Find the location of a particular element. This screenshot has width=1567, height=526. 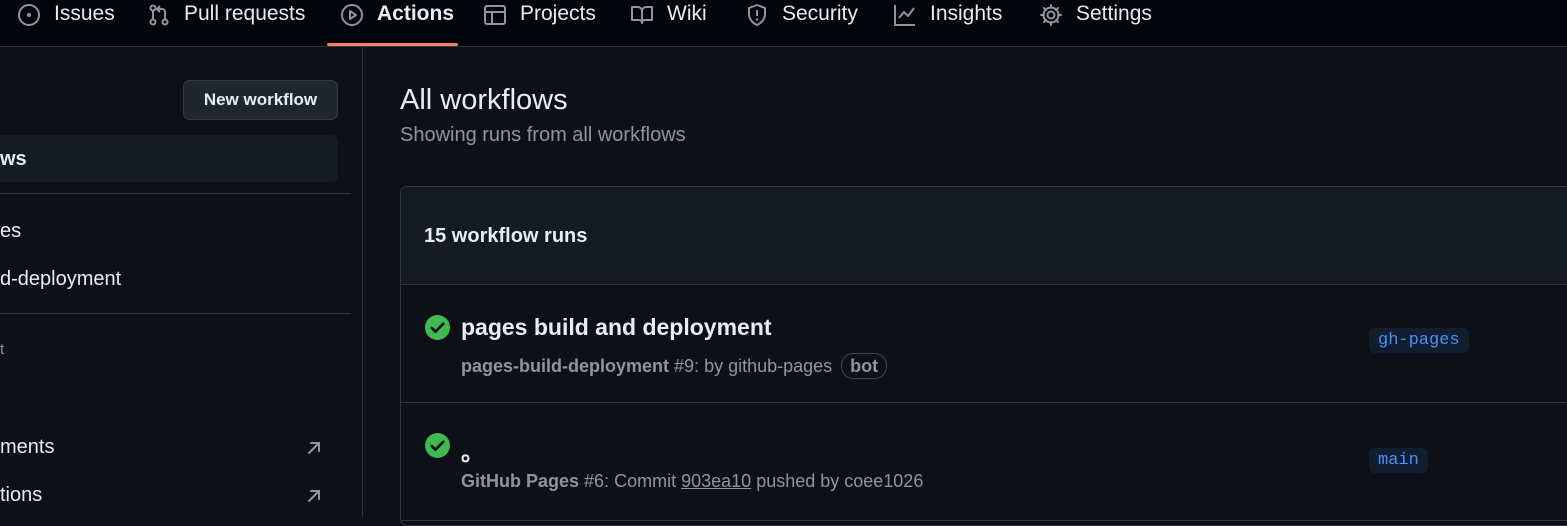

tab-insights: Insights is located at coordinates (947, 23).